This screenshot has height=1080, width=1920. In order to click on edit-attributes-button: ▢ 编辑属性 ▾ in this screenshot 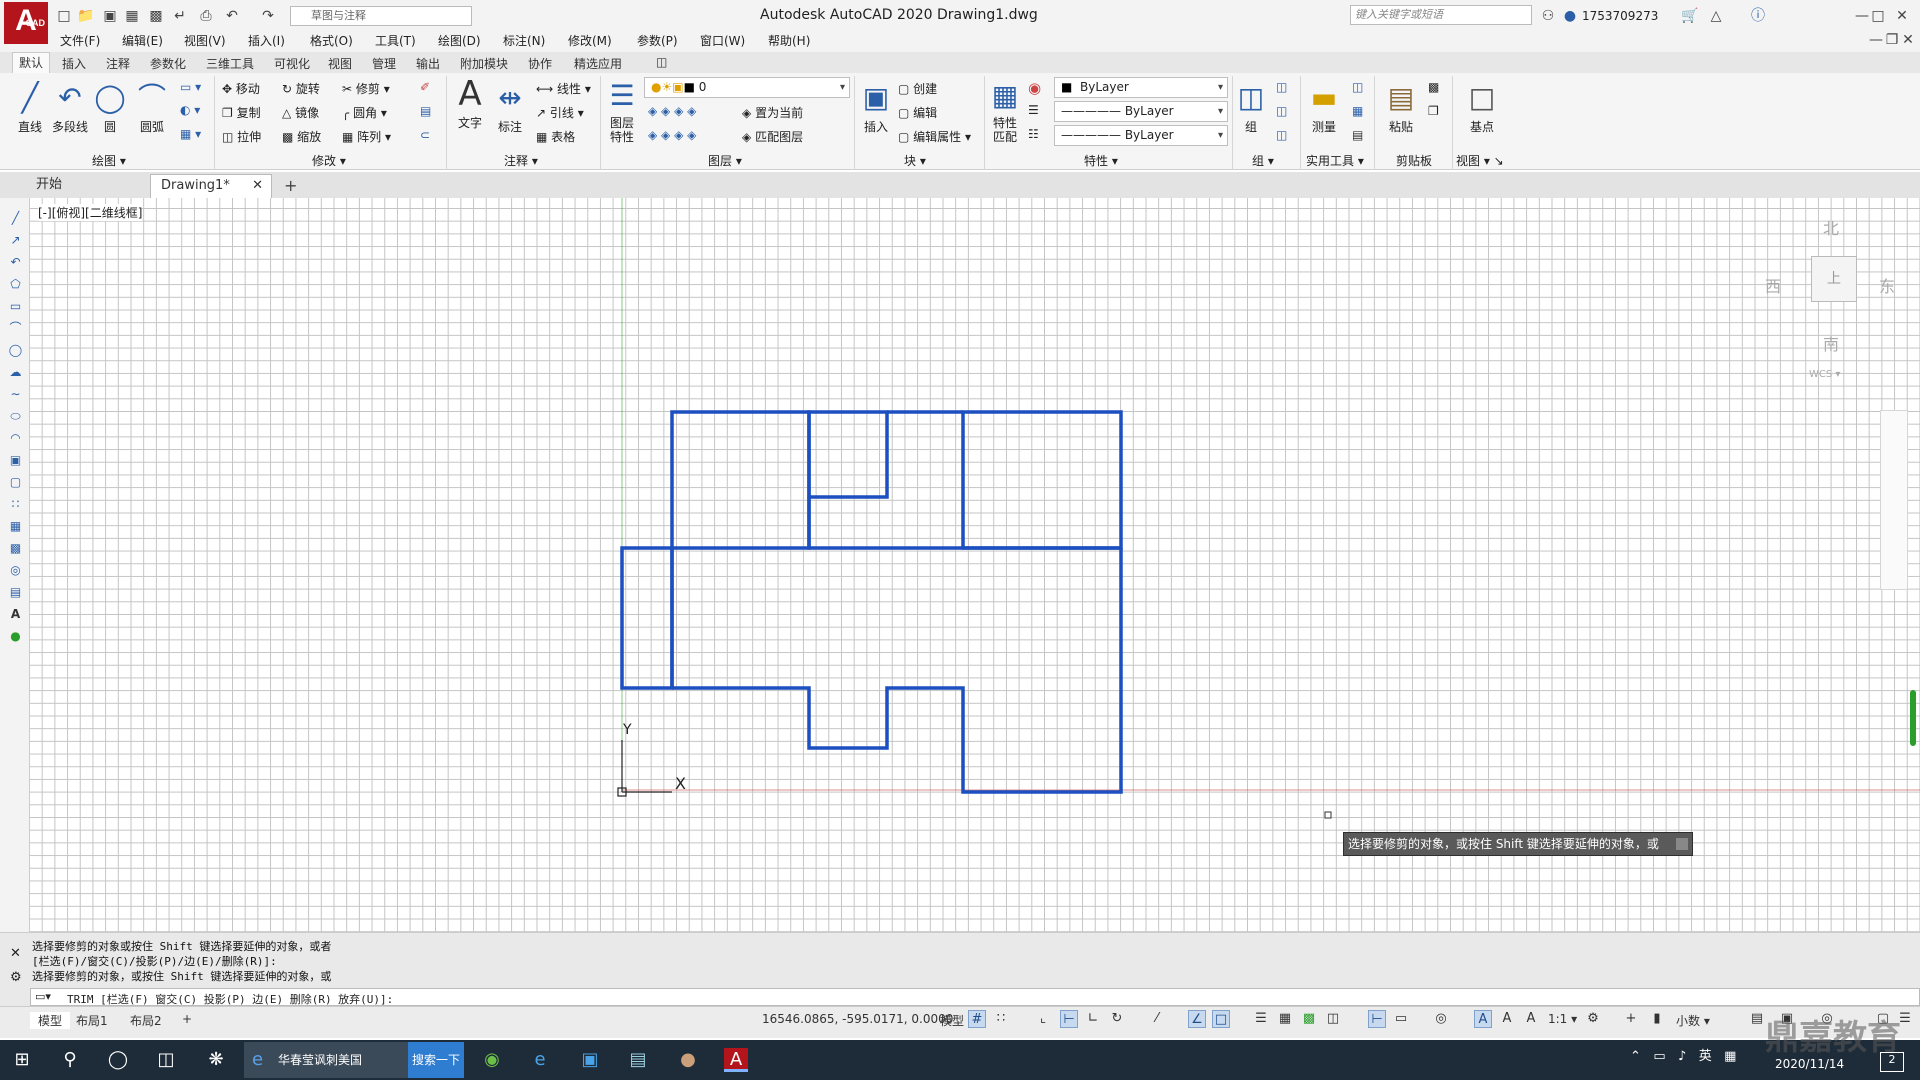, I will do `click(934, 136)`.